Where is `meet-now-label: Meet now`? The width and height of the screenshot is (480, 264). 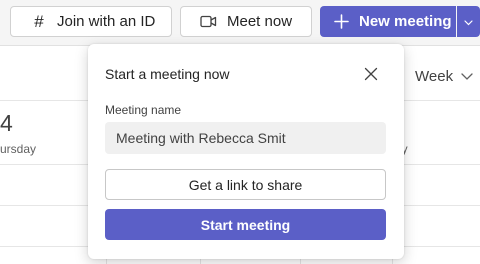
meet-now-label: Meet now is located at coordinates (260, 21).